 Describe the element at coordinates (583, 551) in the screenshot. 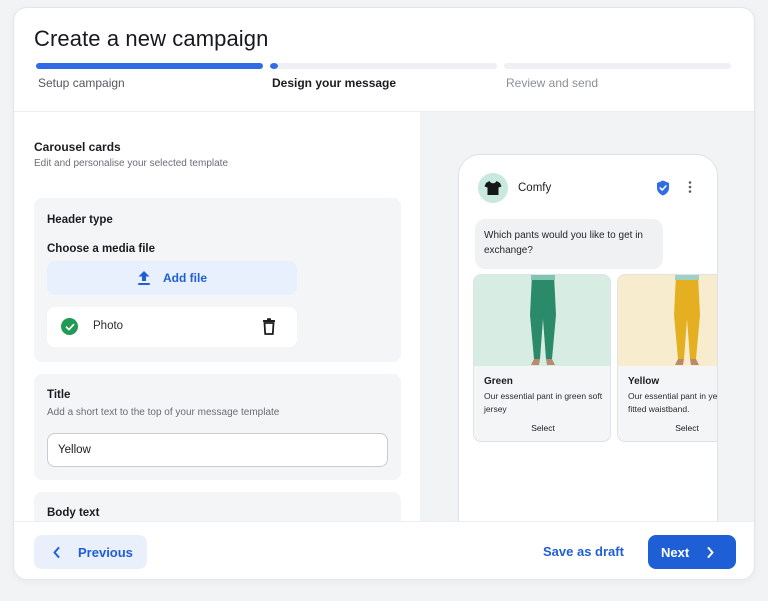

I see `save-draft-button: Save as draft` at that location.